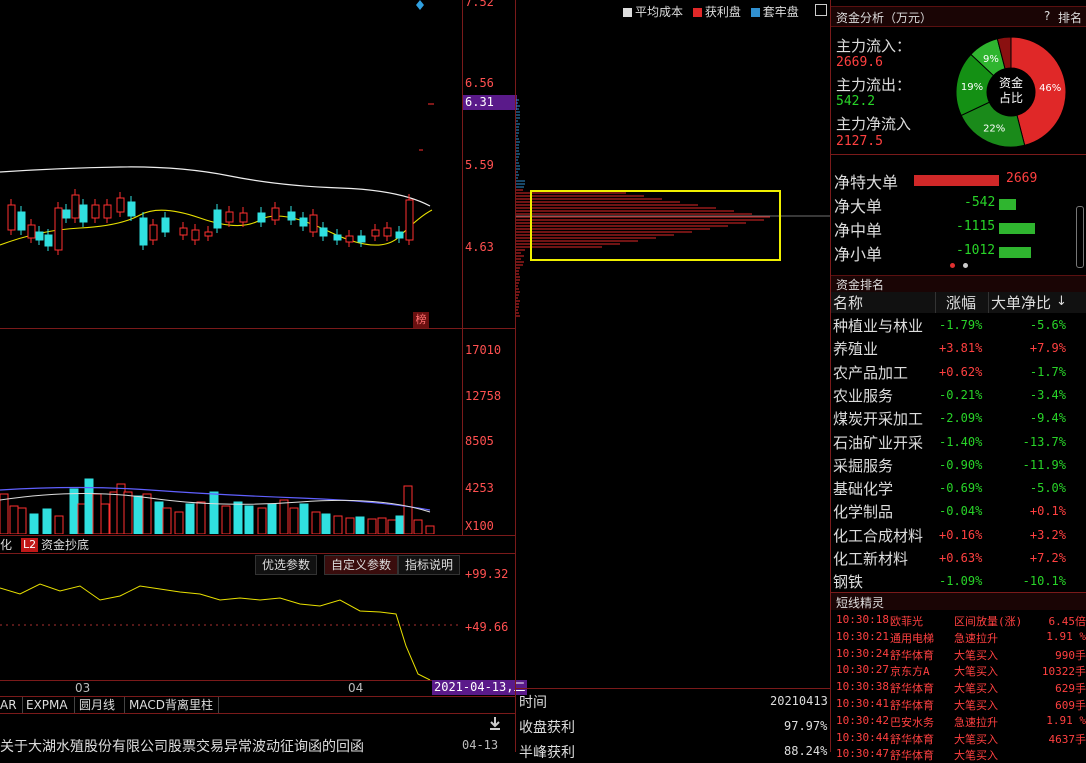  Describe the element at coordinates (1047, 16) in the screenshot. I see `help-icon: ?` at that location.